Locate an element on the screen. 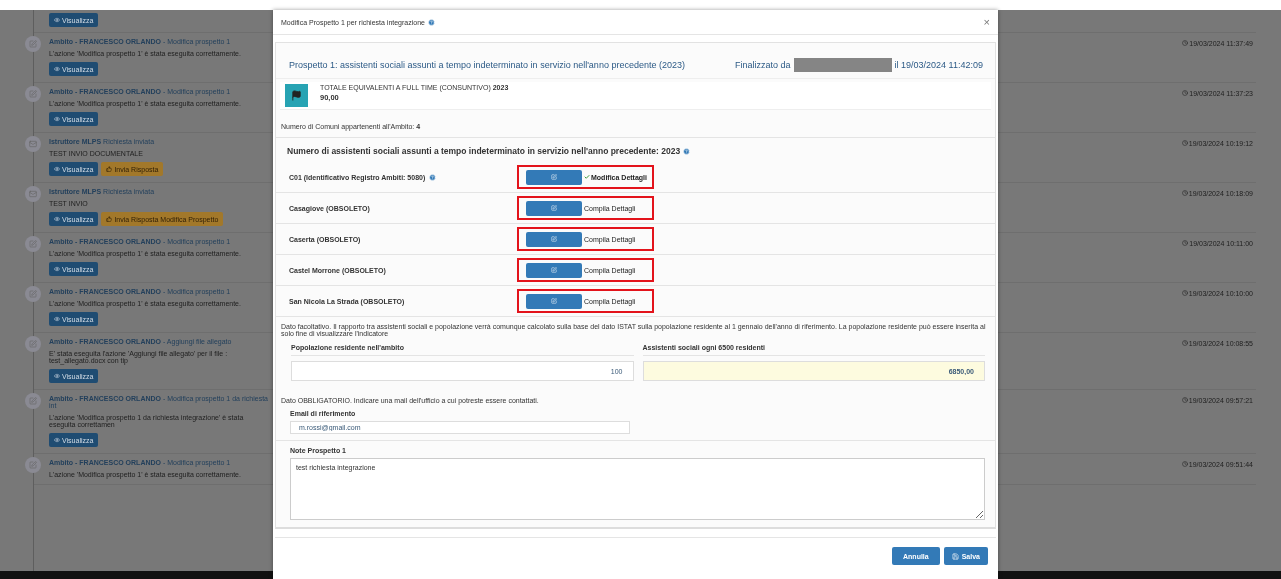 This screenshot has height=579, width=1281. close-button: × is located at coordinates (986, 22).